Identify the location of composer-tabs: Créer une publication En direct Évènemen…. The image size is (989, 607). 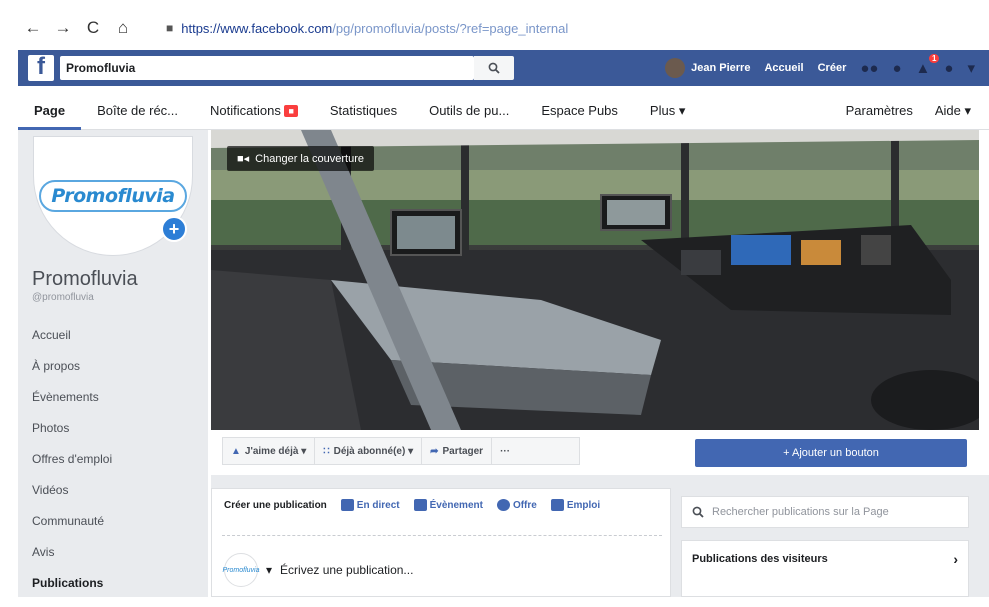
(441, 500).